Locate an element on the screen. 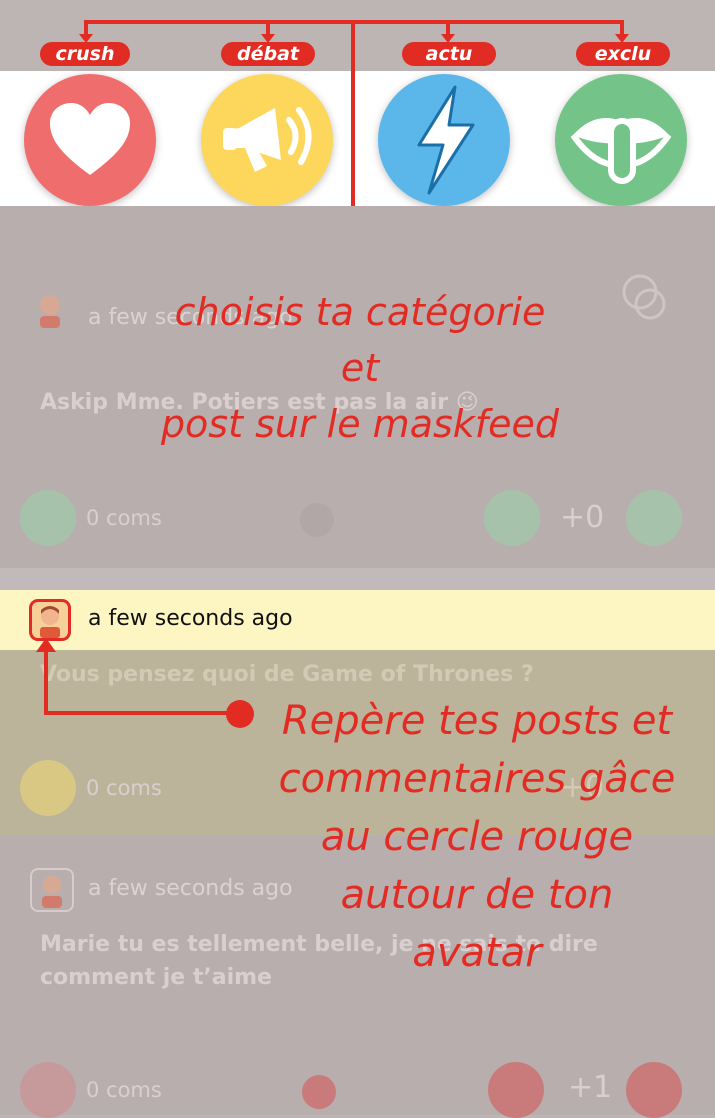 The height and width of the screenshot is (1118, 715). category-debat-button is located at coordinates (267, 140).